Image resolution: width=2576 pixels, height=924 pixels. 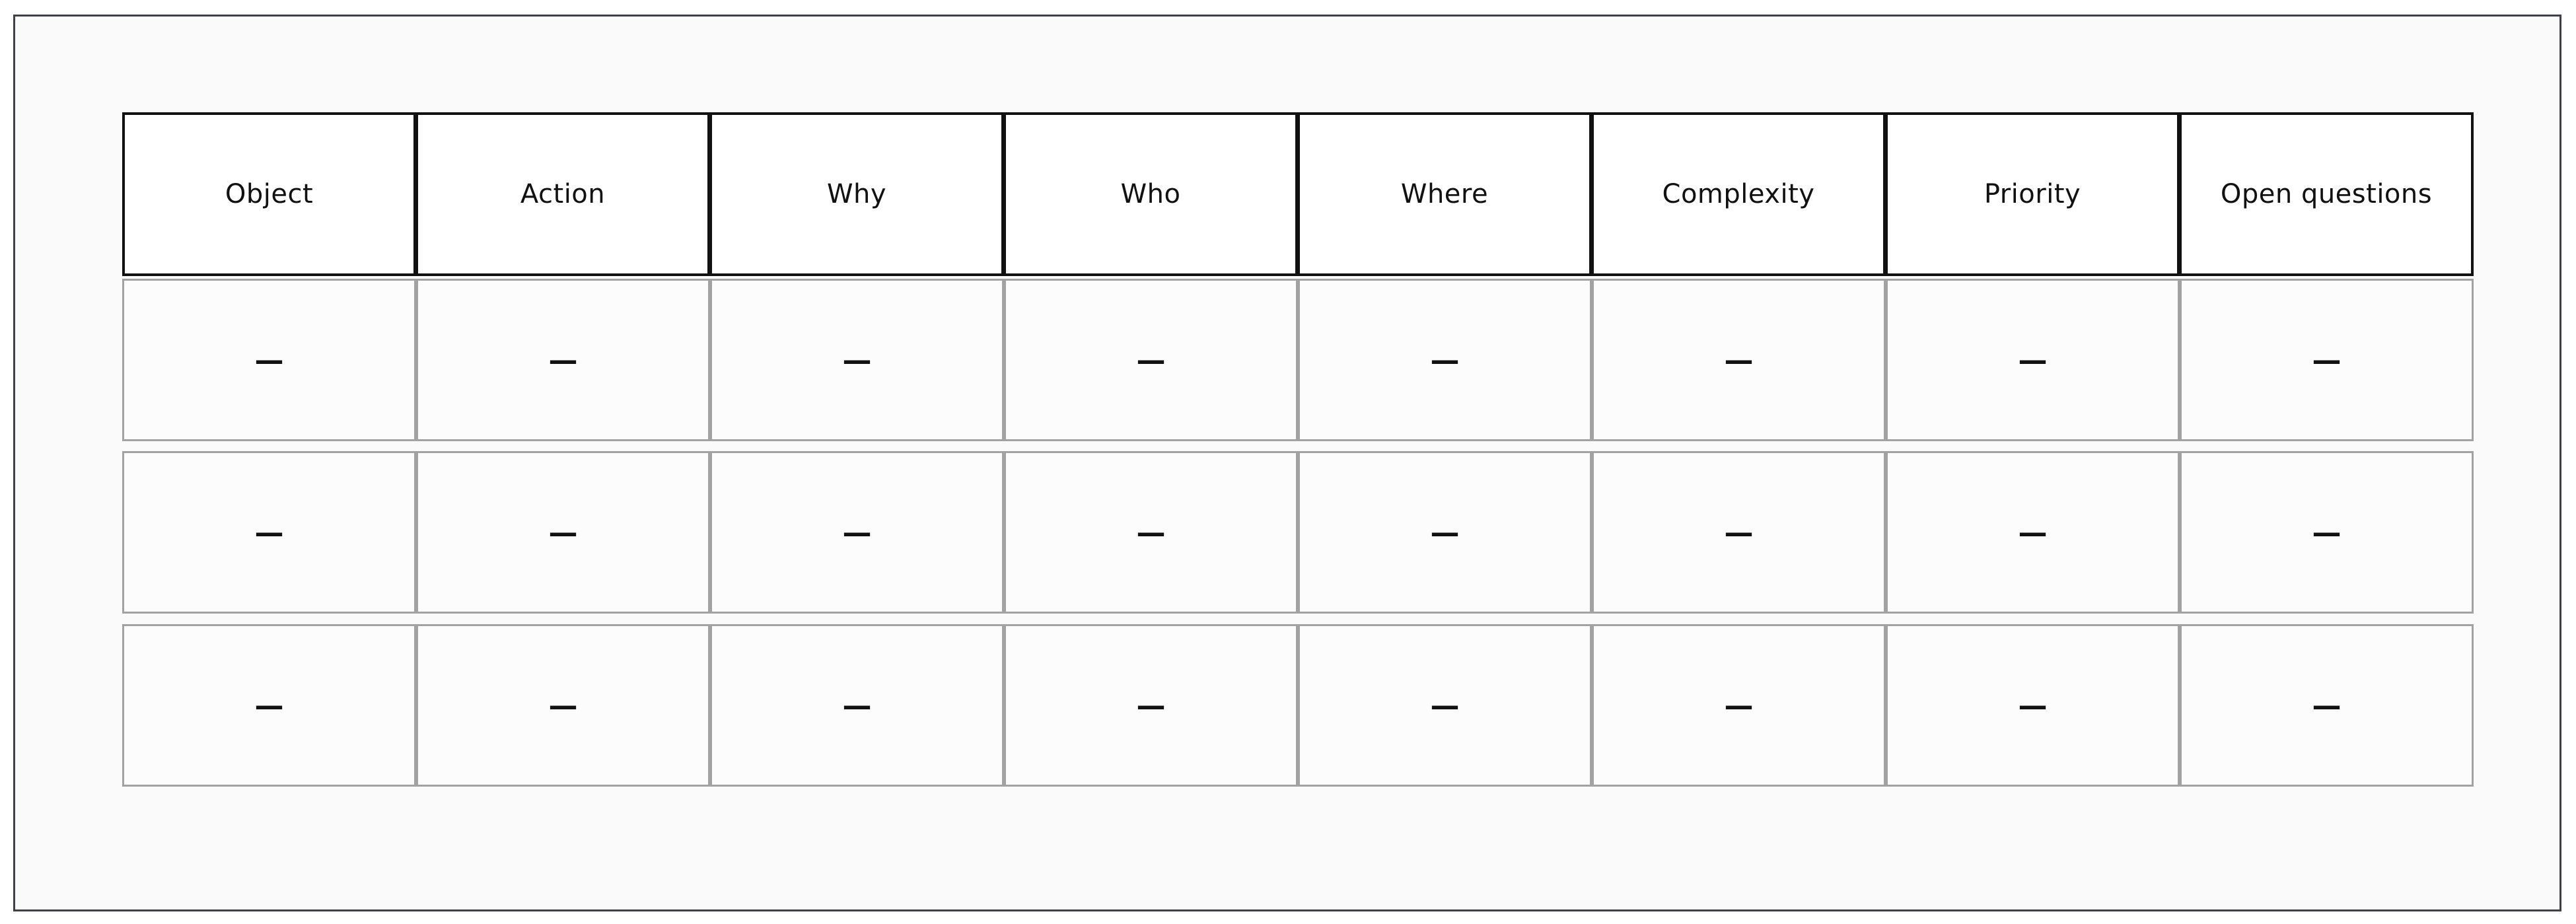 What do you see at coordinates (2327, 194) in the screenshot?
I see `header-cell-open-questions: Open questions` at bounding box center [2327, 194].